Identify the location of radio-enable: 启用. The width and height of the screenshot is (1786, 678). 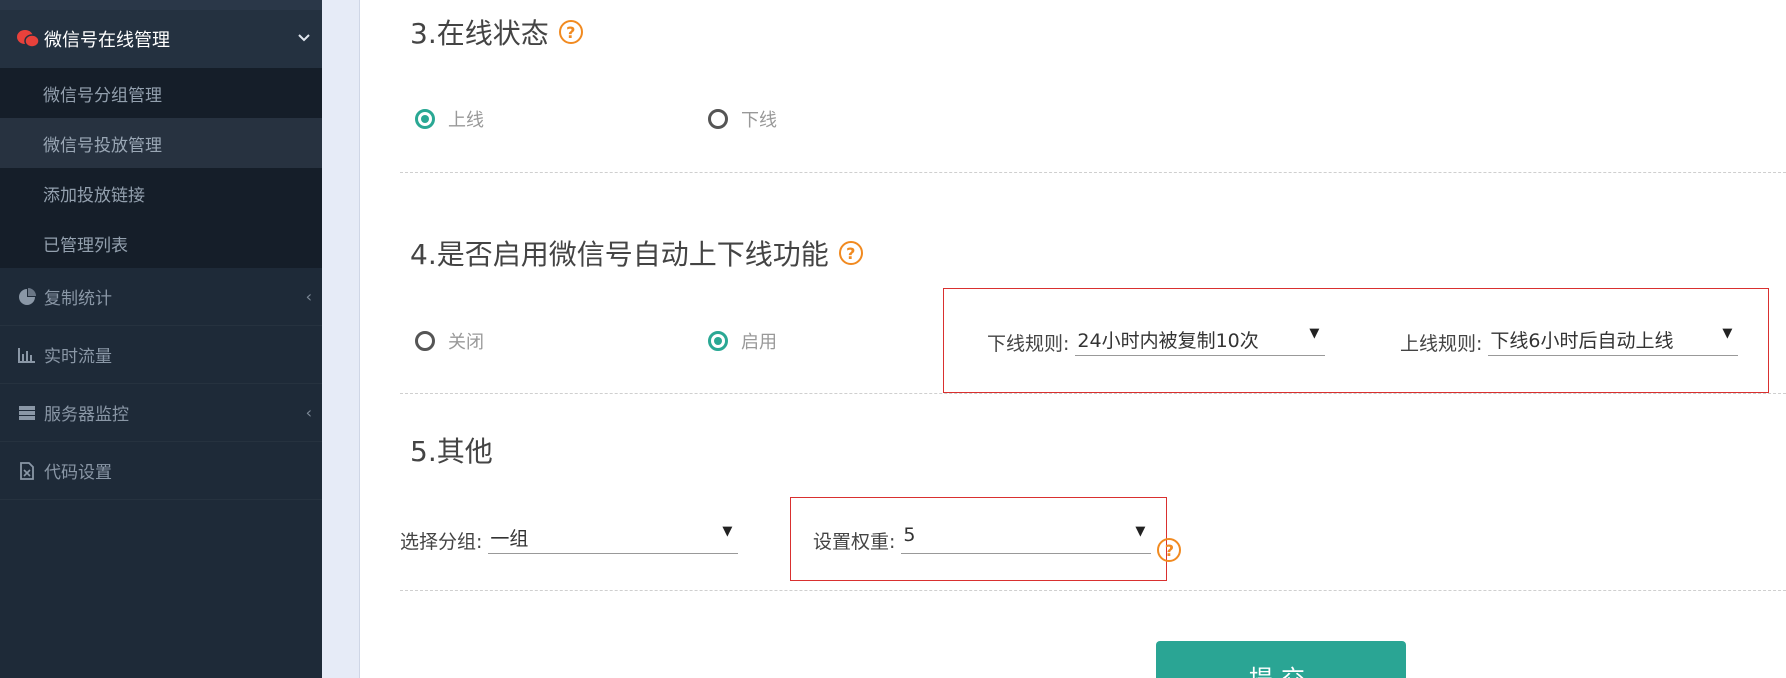
(742, 341).